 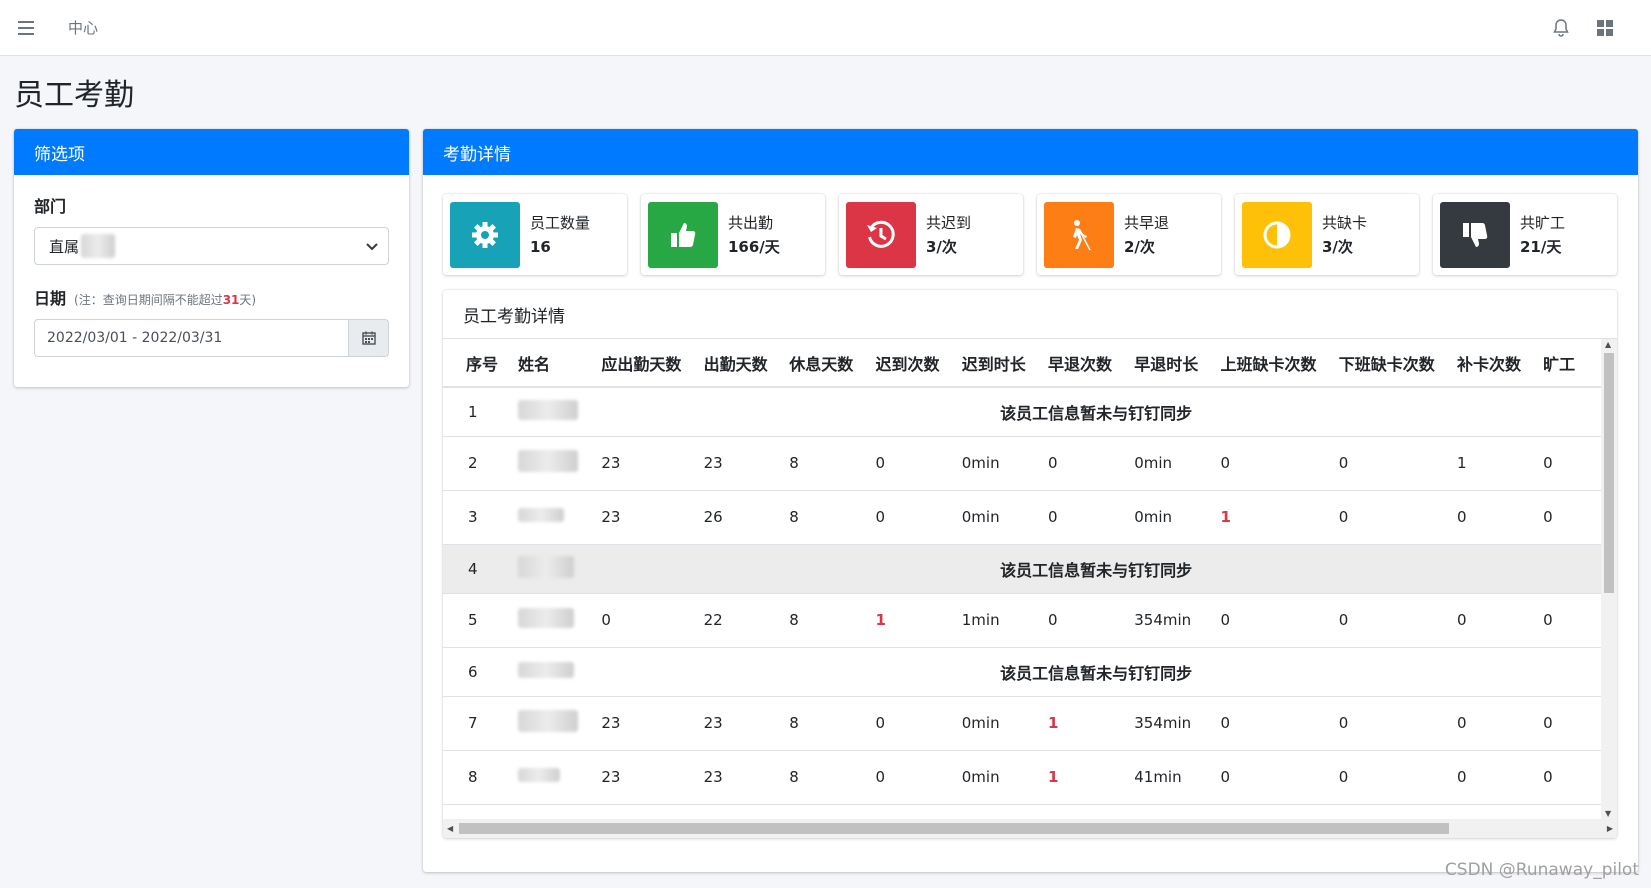 I want to click on table-row, so click(x=1022, y=811).